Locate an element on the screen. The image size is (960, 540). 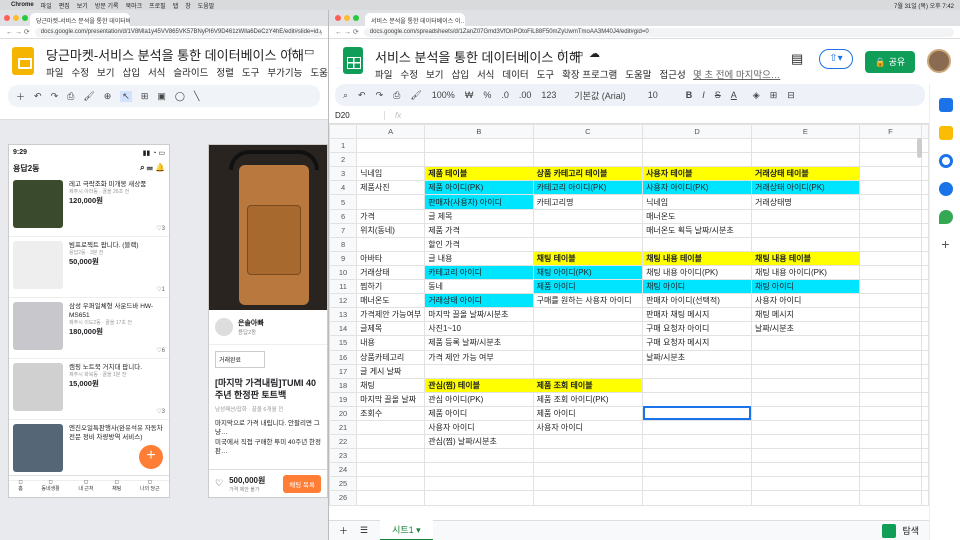
sheets-doc-title: 서비스 분석을 통한 데이터베이스 이해 is located at coordinates (478, 56).